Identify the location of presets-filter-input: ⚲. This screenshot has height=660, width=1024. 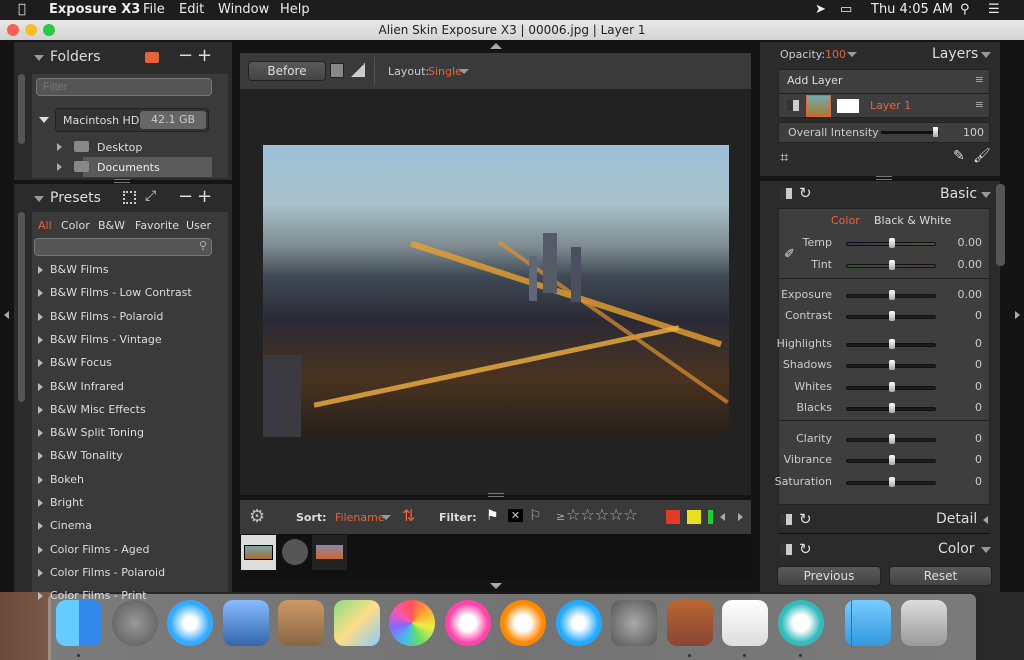
(123, 247).